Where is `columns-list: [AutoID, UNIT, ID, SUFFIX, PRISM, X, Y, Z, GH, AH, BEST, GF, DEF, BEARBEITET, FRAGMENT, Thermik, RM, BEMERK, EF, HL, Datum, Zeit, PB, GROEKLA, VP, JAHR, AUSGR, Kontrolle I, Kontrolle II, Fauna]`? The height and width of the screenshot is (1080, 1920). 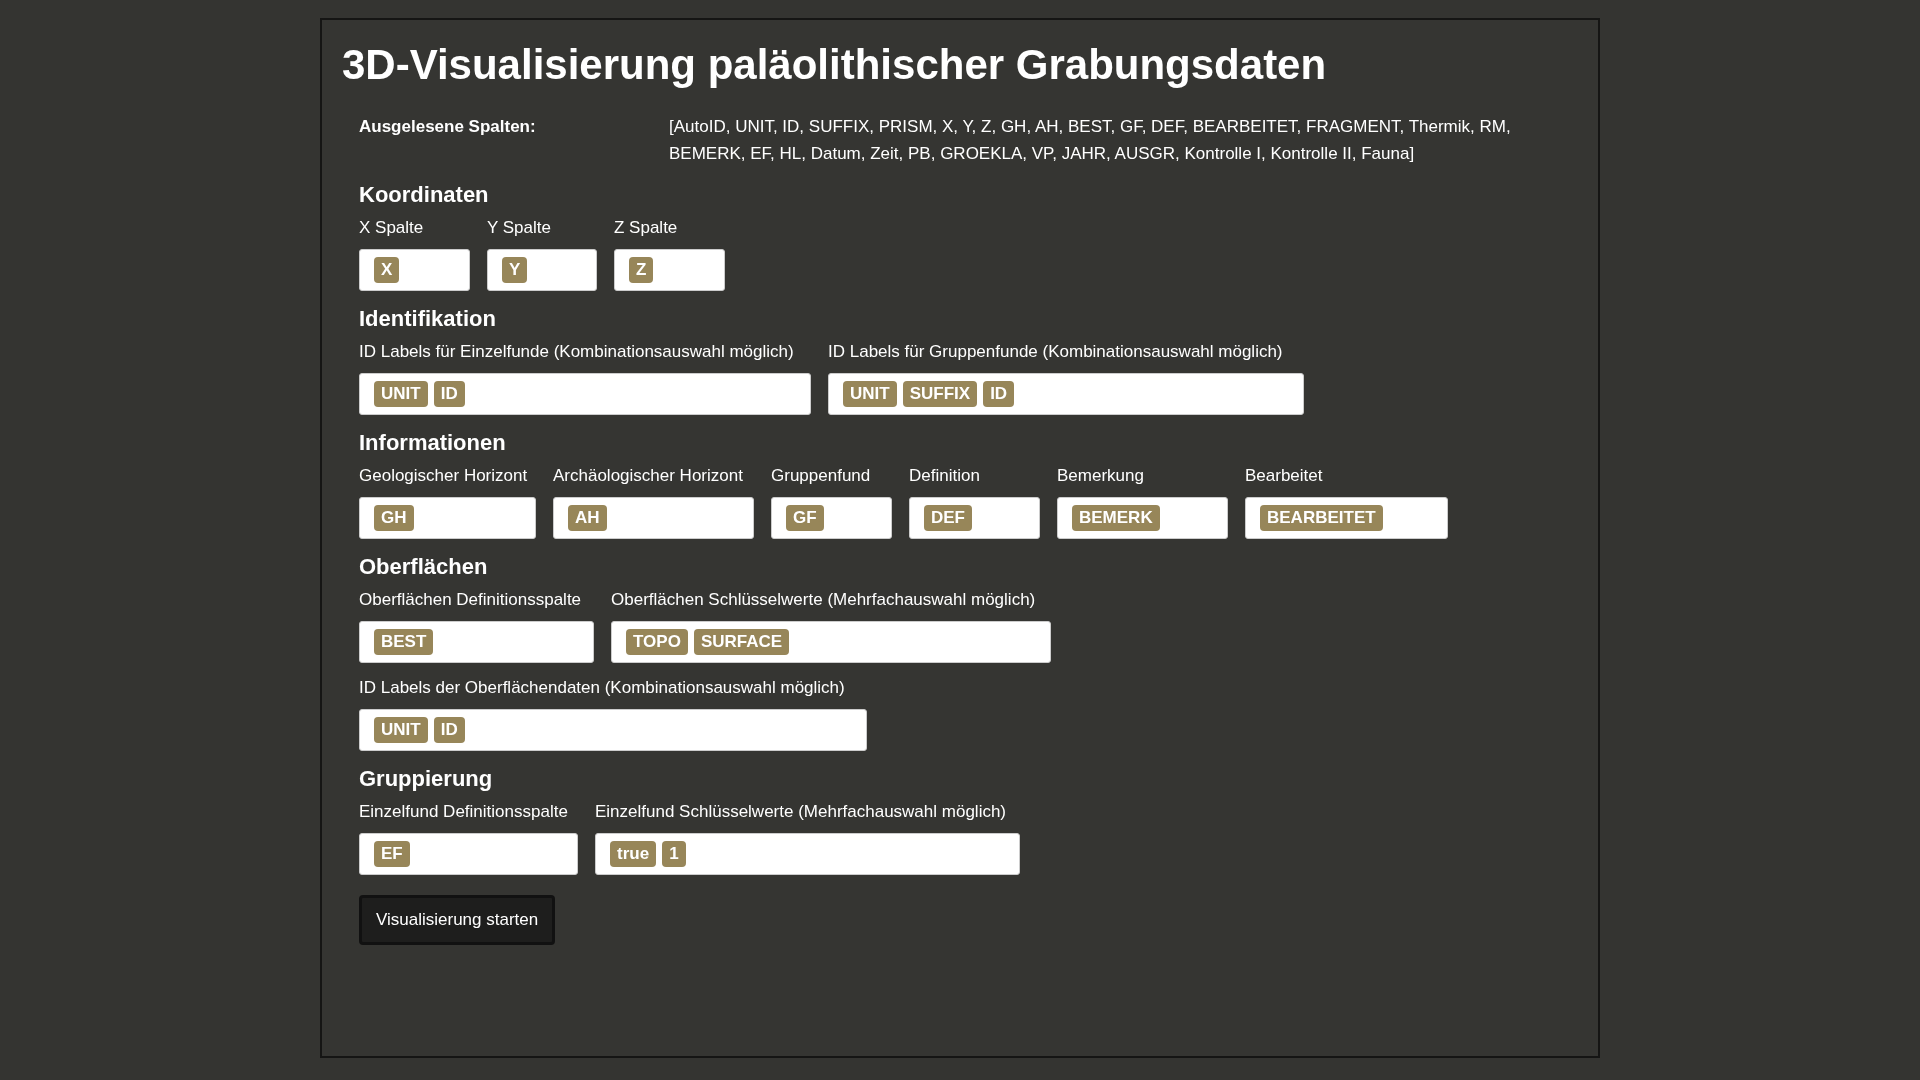 columns-list: [AutoID, UNIT, ID, SUFFIX, PRISM, X, Y, Z, GH, AH, BEST, GF, DEF, BEARBEITET, FRAGMENT, Thermik, RM, BEMERK, EF, HL, Datum, Zeit, PB, GROEKLA, VP, JAHR, AUSGR, Kontrolle I, Kontrolle II, Fauna] is located at coordinates (1113, 139).